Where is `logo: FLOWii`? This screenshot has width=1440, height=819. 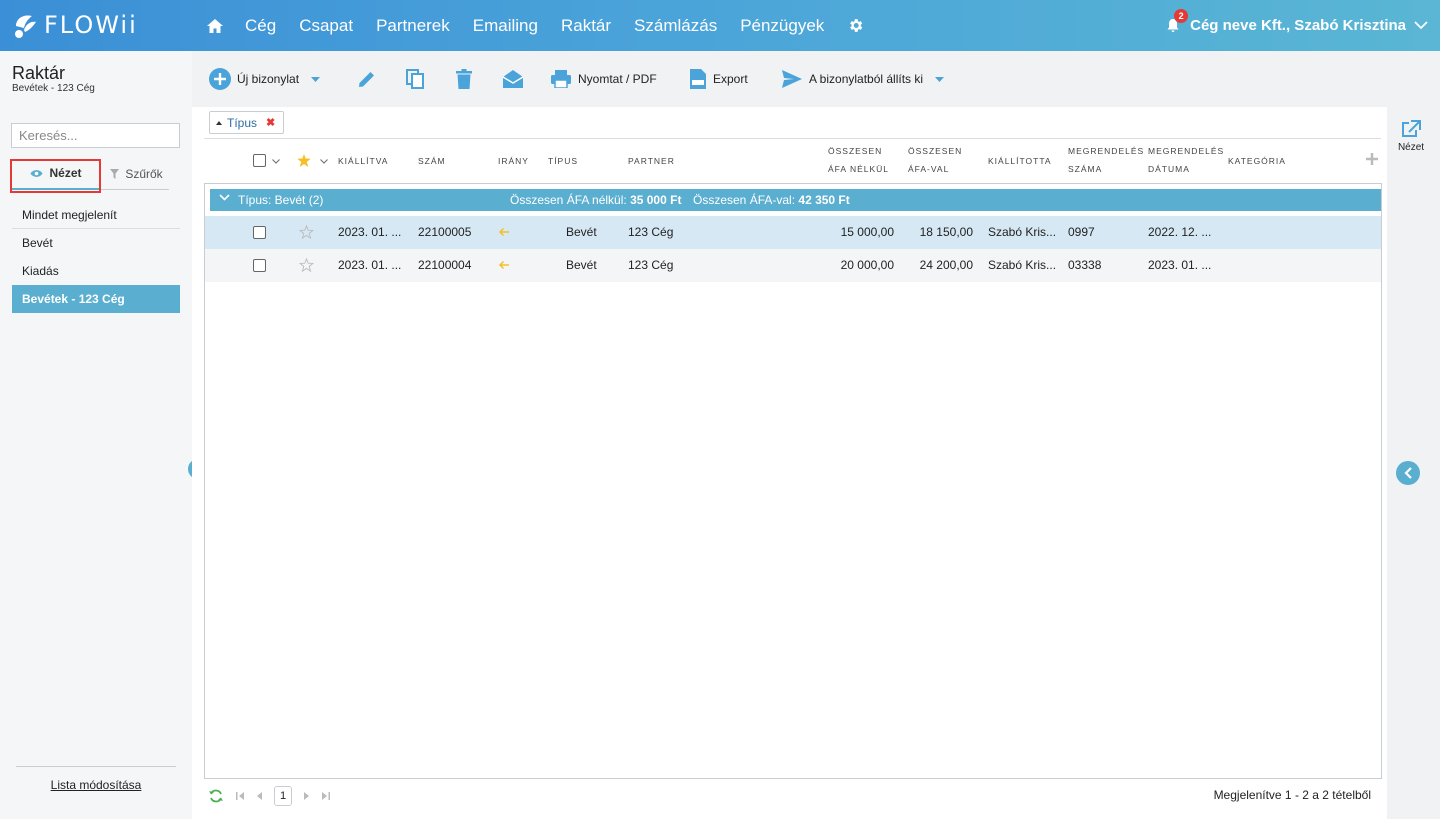
logo: FLOWii is located at coordinates (75, 25).